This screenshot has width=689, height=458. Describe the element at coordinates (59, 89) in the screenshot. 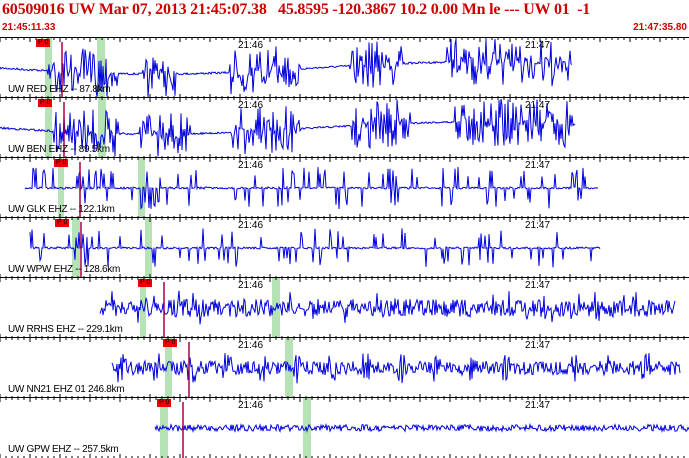

I see `station-label: UW RED EHZ -- 87.8km` at that location.